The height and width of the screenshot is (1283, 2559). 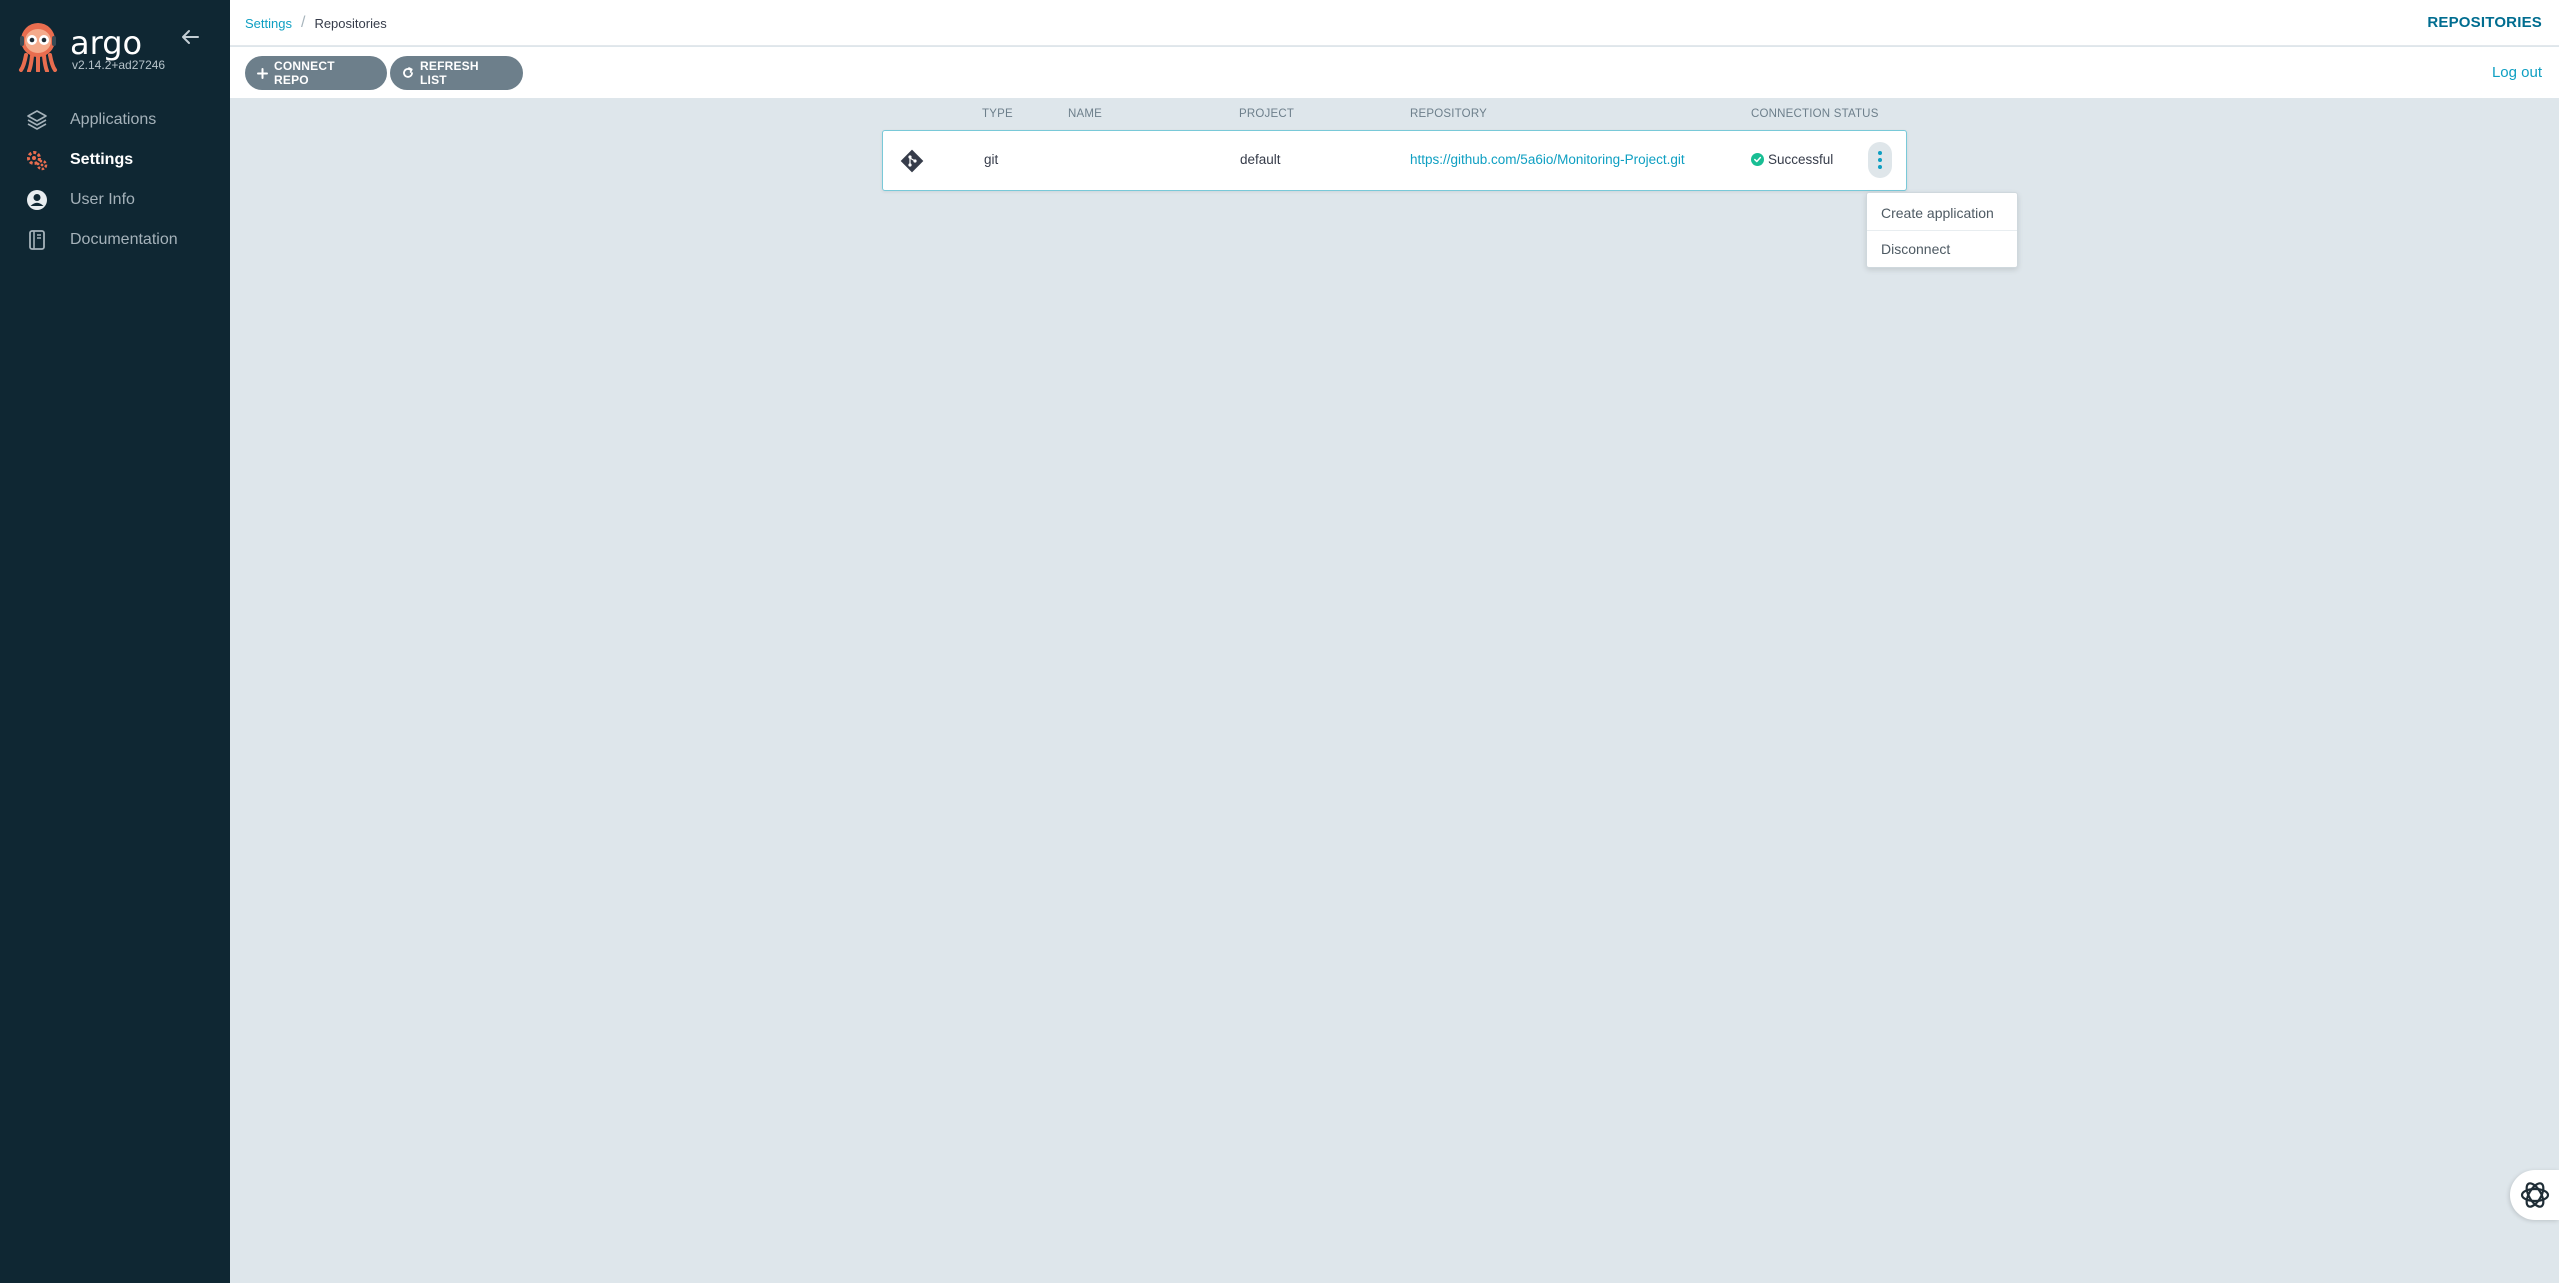 I want to click on sidebar-item-user-info: User Info, so click(x=115, y=200).